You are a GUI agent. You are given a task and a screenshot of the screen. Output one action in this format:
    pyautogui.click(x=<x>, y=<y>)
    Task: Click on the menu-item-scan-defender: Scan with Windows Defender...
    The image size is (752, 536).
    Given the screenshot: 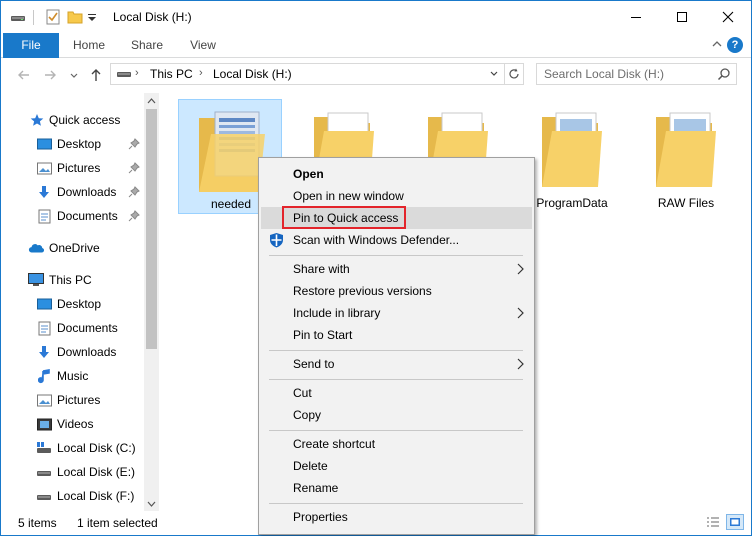 What is the action you would take?
    pyautogui.click(x=396, y=240)
    